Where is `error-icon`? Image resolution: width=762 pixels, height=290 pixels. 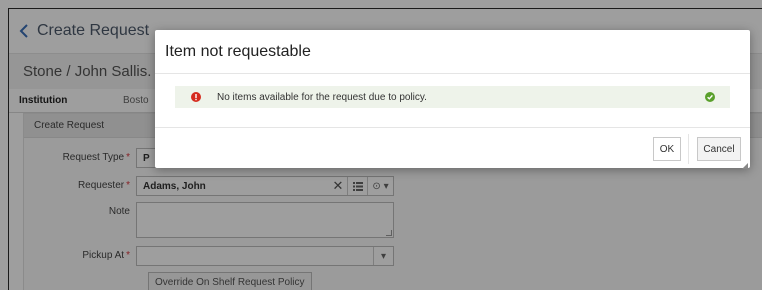 error-icon is located at coordinates (196, 97).